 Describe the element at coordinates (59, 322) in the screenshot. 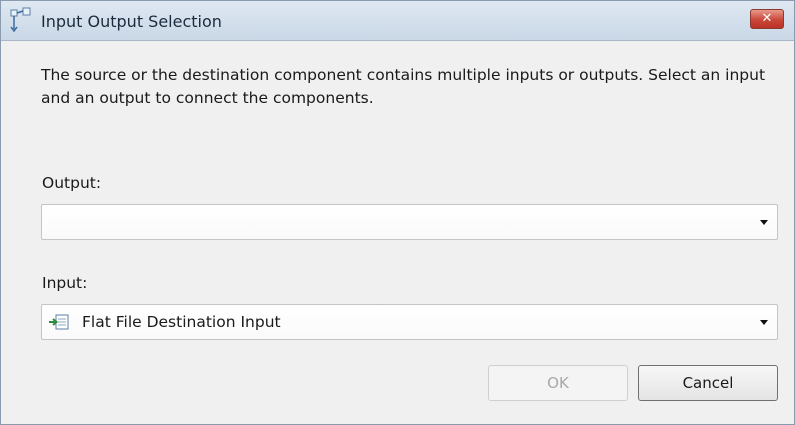

I see `flat-file-destination-icon` at that location.